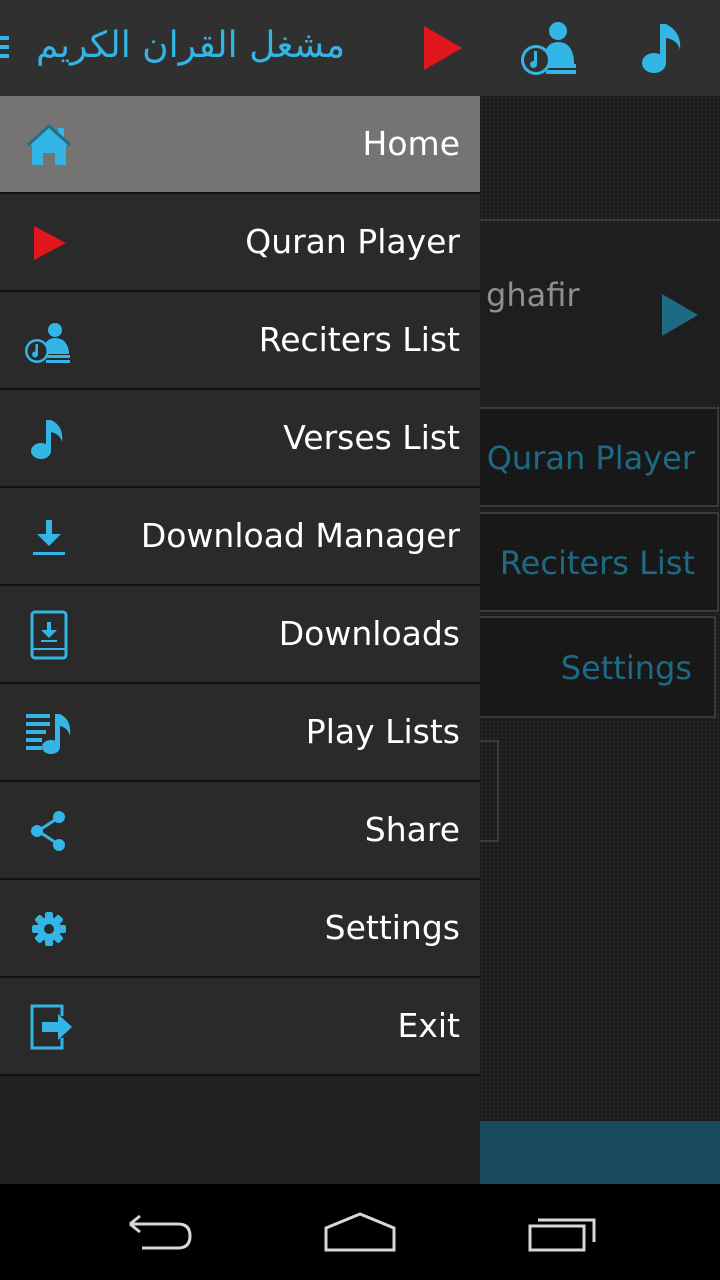 This screenshot has width=720, height=1280. Describe the element at coordinates (360, 48) in the screenshot. I see `action-bar: مشغل القران الكريم` at that location.